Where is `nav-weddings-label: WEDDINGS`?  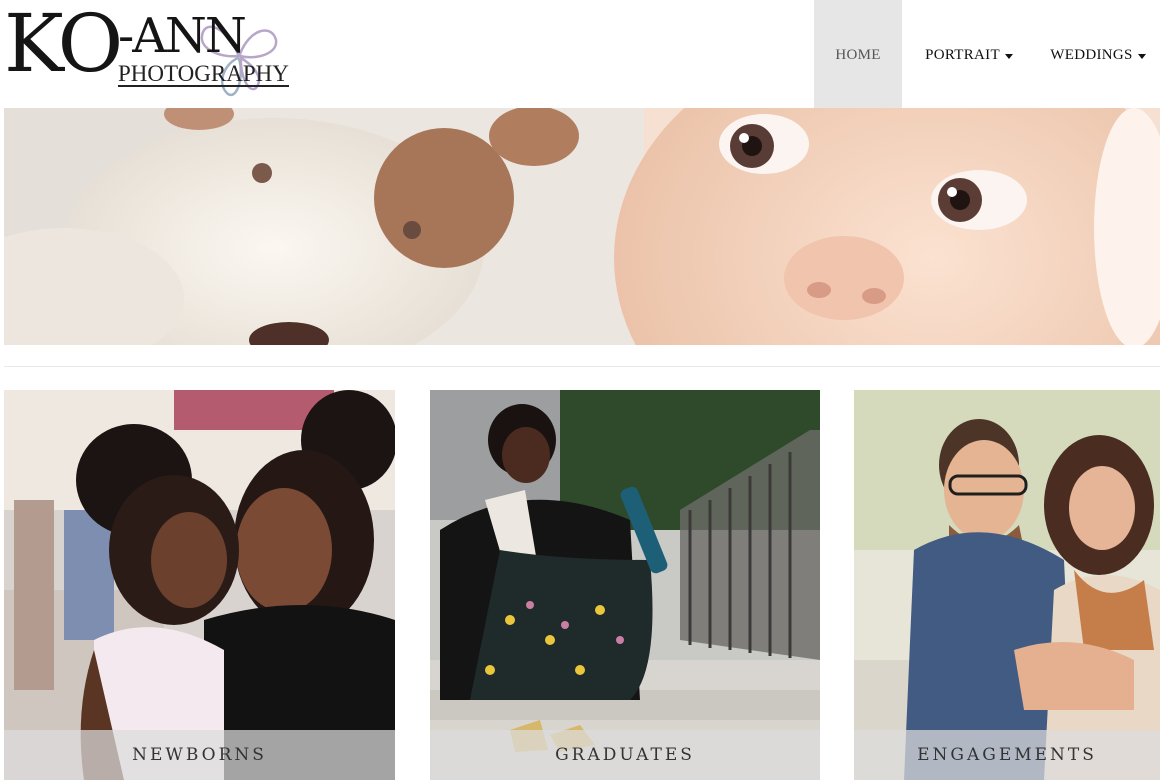 nav-weddings-label: WEDDINGS is located at coordinates (1091, 54).